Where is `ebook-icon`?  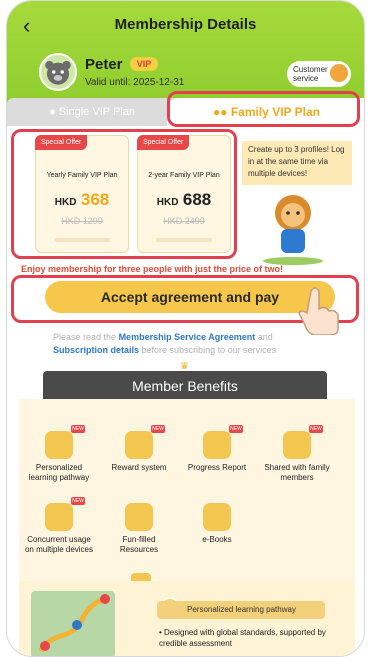 ebook-icon is located at coordinates (217, 517).